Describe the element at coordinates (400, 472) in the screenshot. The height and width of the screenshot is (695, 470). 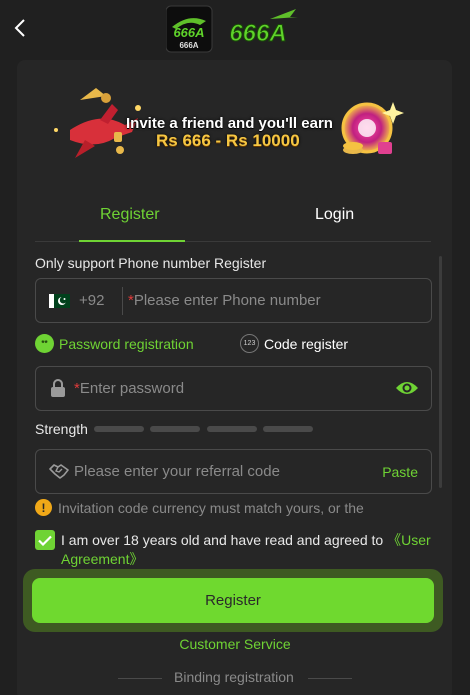
I see `paste-button: Paste` at that location.